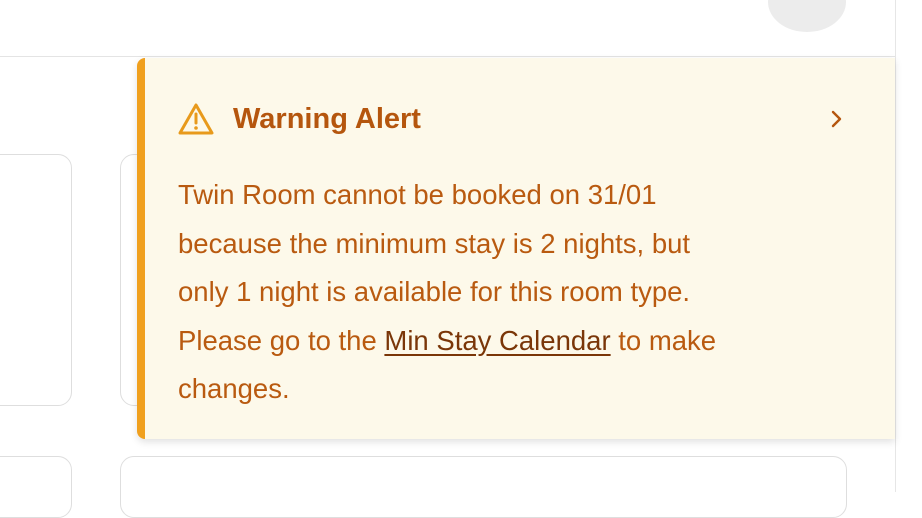 This screenshot has height=518, width=922. What do you see at coordinates (327, 119) in the screenshot?
I see `alert-title: Warning Alert` at bounding box center [327, 119].